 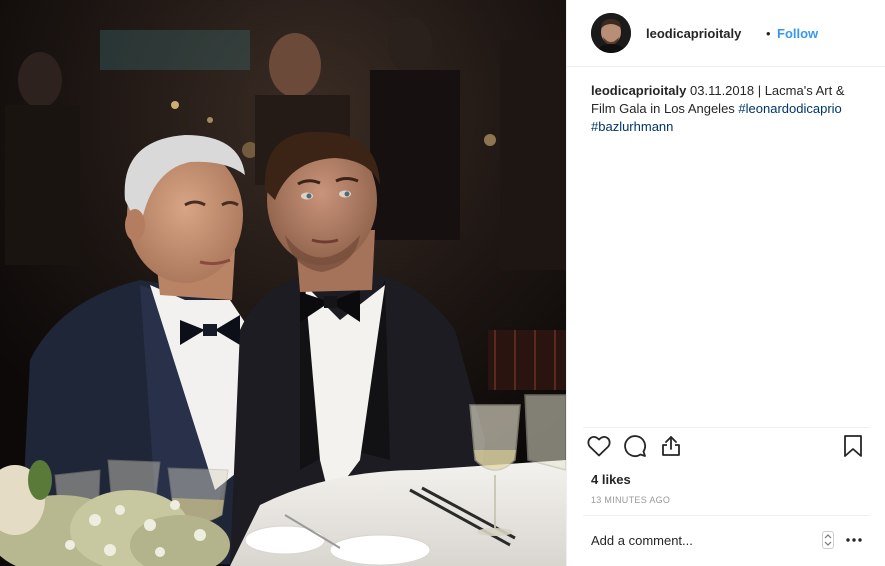 I want to click on more-options-button, so click(x=854, y=540).